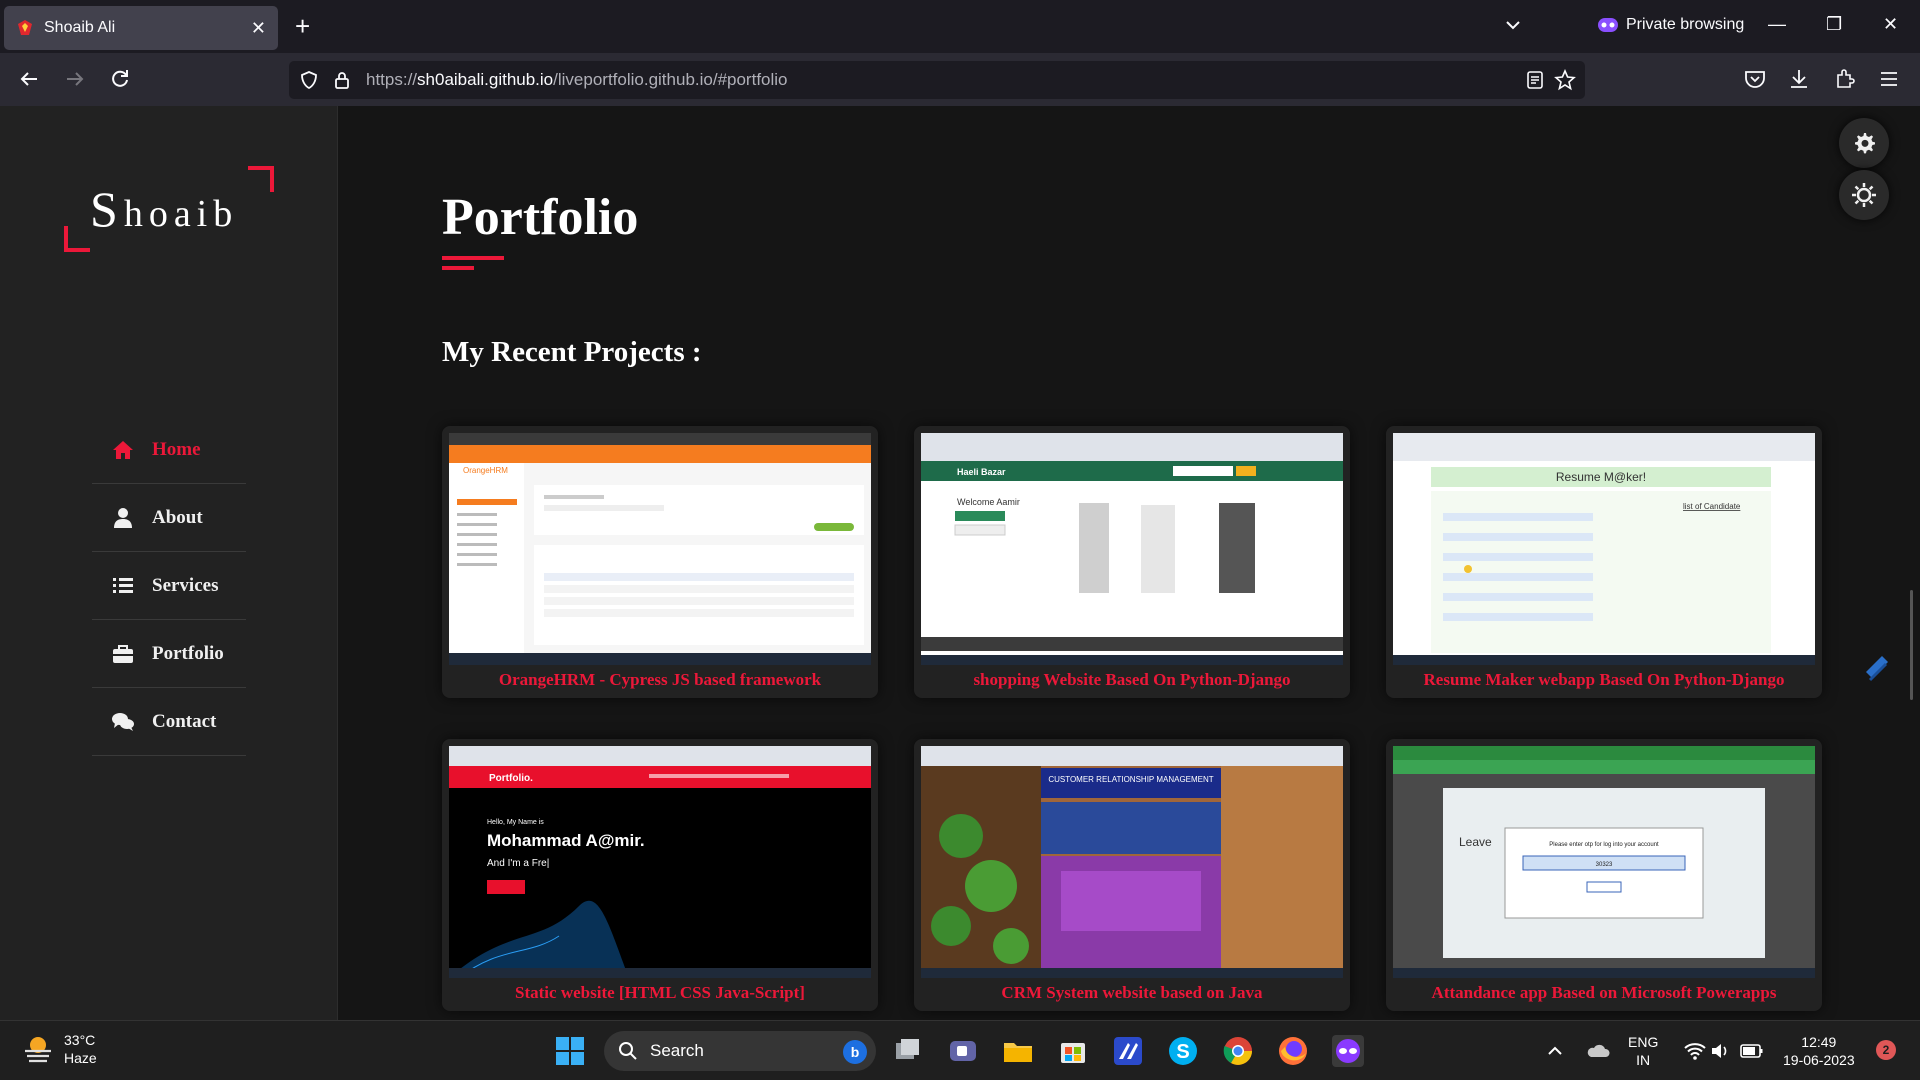 Image resolution: width=1920 pixels, height=1080 pixels. I want to click on section-subtitle: My Recent Projects :, so click(572, 352).